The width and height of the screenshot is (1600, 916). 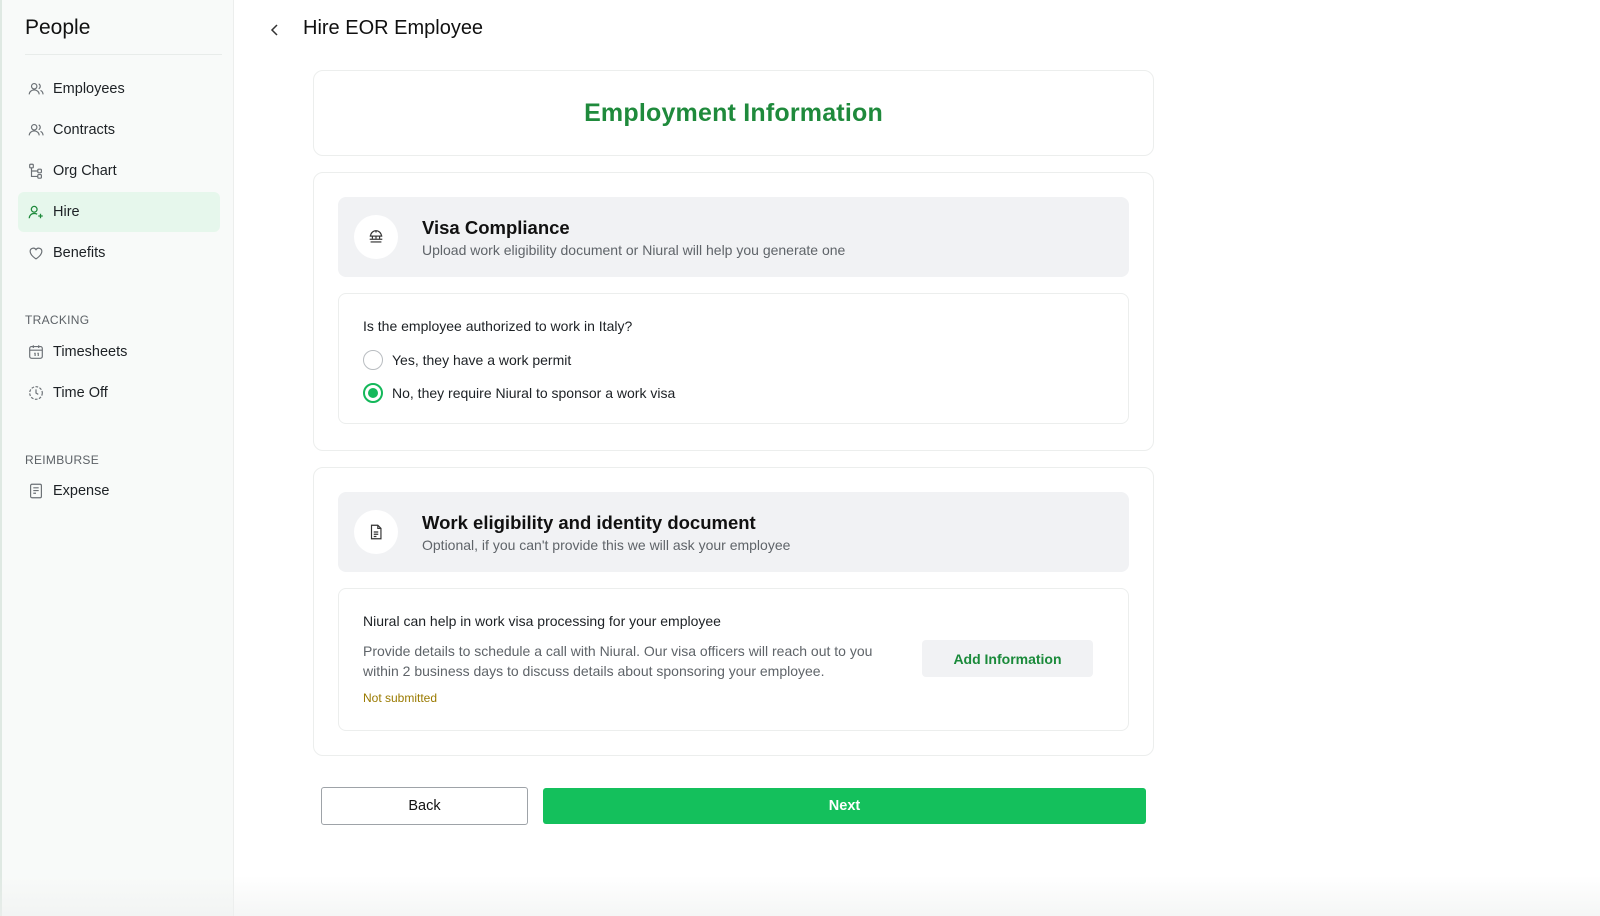 What do you see at coordinates (373, 393) in the screenshot?
I see `radio-checked` at bounding box center [373, 393].